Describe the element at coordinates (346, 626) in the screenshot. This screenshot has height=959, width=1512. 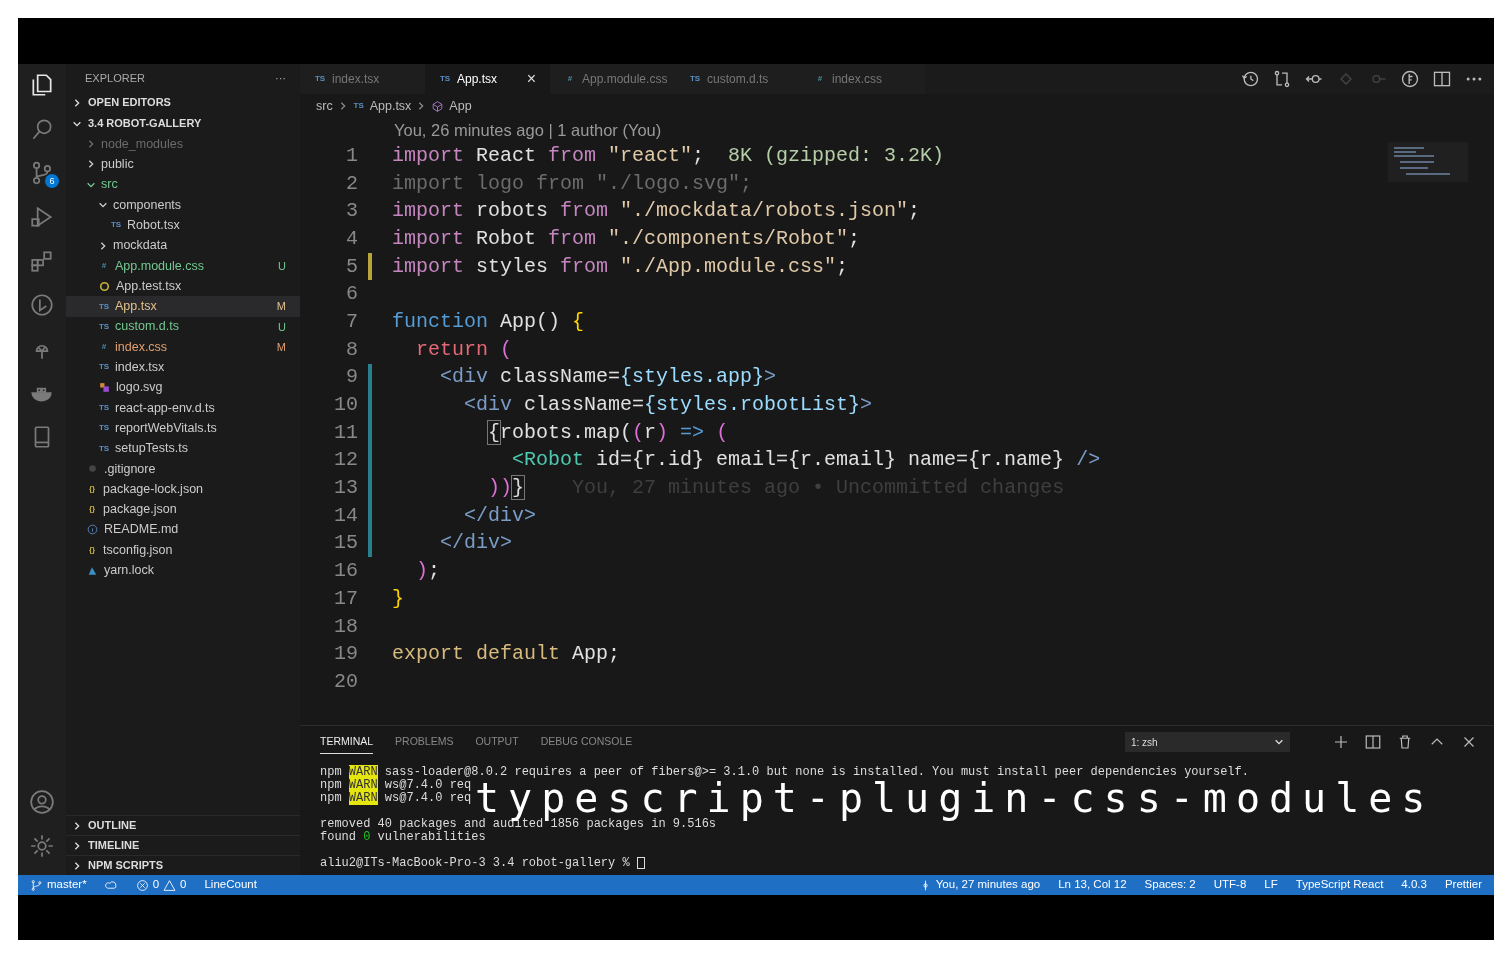
I see `line-number: 18` at that location.